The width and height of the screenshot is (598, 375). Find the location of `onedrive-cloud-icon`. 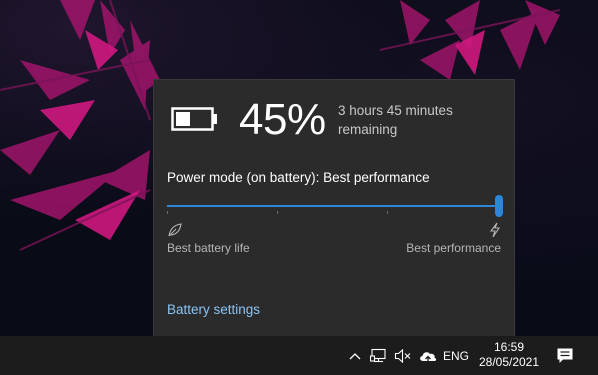

onedrive-cloud-icon is located at coordinates (428, 355).